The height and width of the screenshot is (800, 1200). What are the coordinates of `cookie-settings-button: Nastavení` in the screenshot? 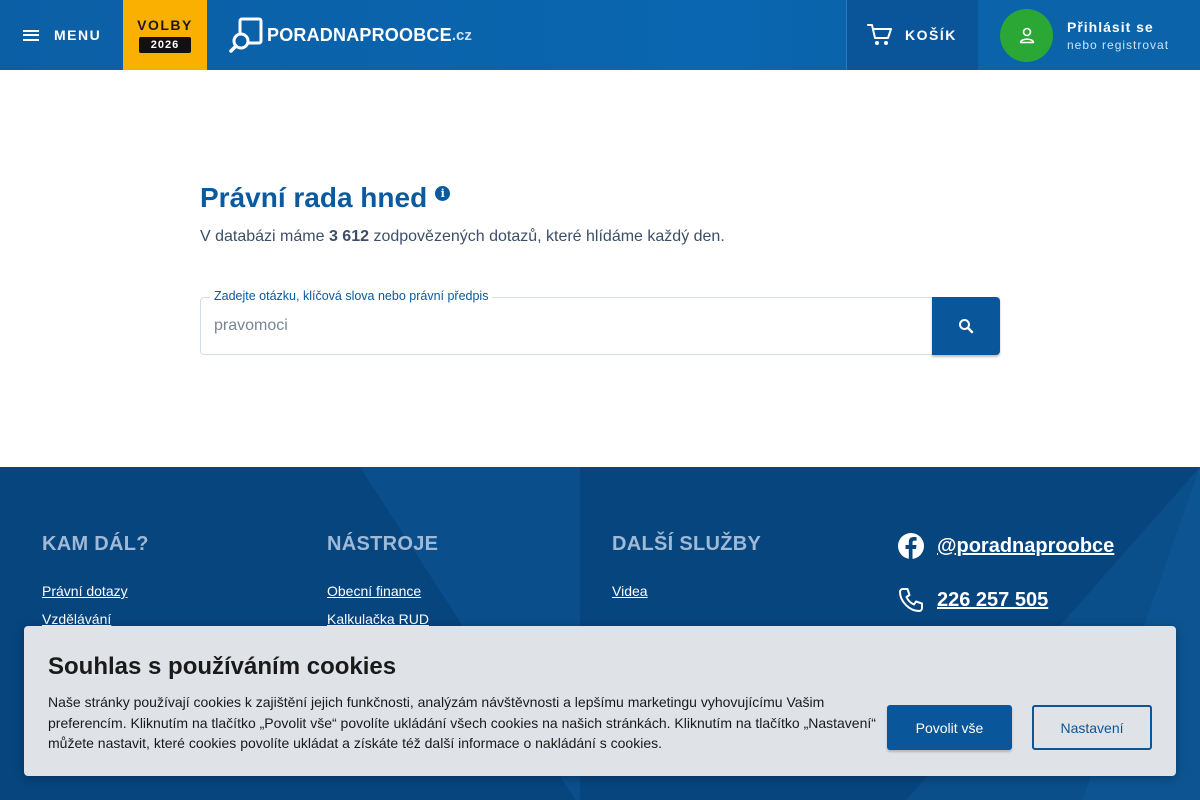 It's located at (1092, 727).